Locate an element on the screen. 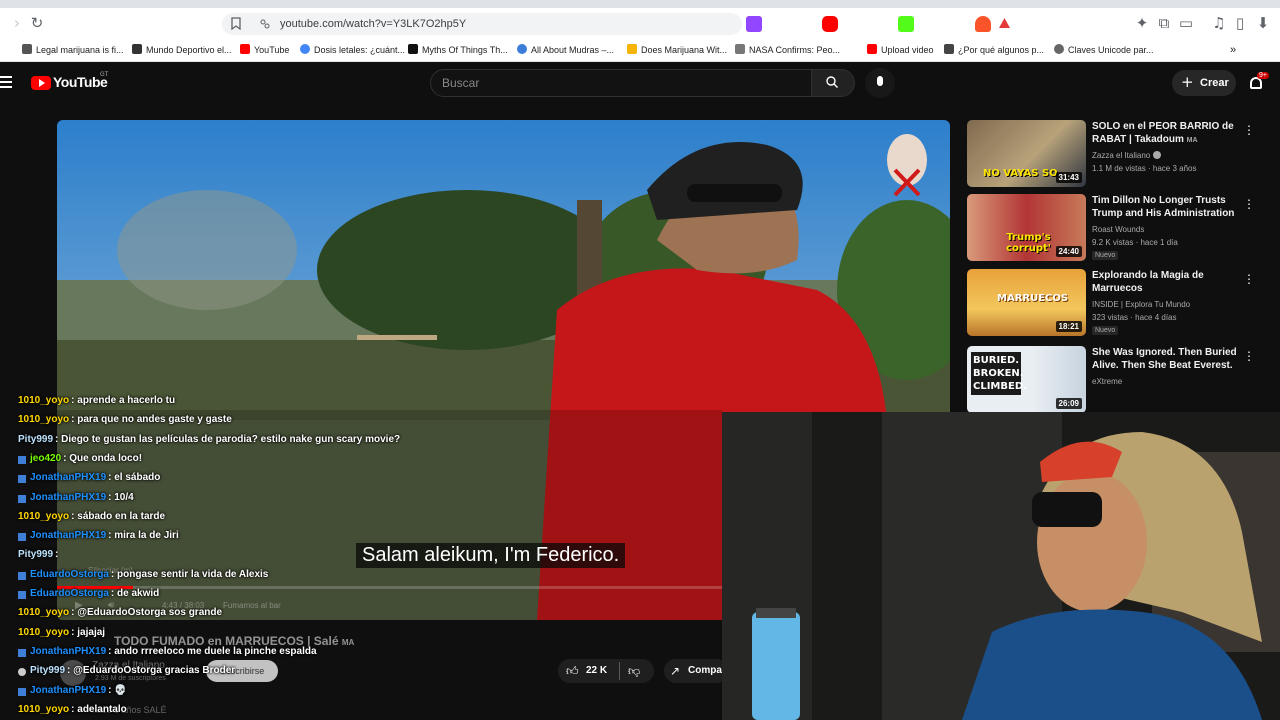  video-meta: 1.1 M de vistas · hace 3 años is located at coordinates (1144, 168).